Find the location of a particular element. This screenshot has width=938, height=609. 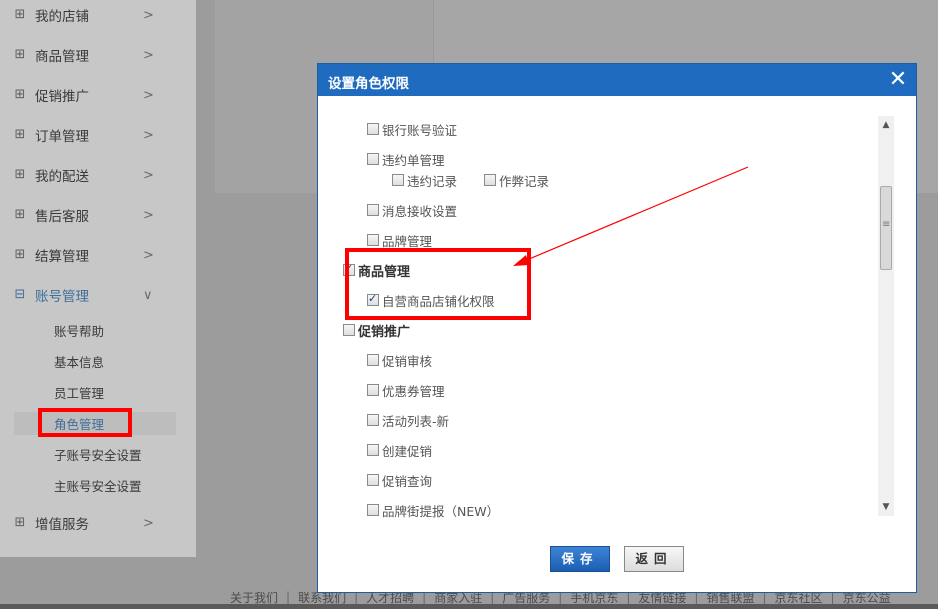

perm-bank-verify: 银行账号验证 is located at coordinates (412, 129).